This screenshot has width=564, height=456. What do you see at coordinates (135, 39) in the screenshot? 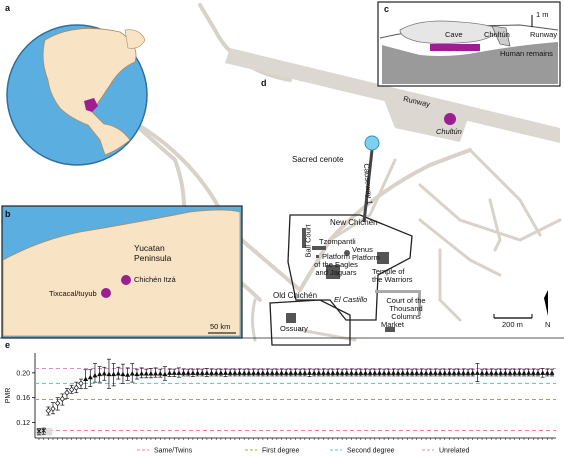
I see `greenland-land` at bounding box center [135, 39].